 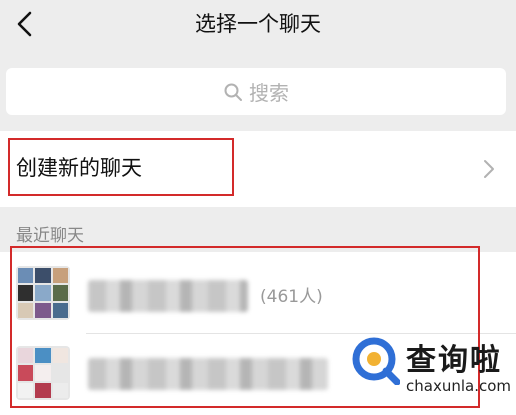 I want to click on search-placeholder: 搜索, so click(x=269, y=93).